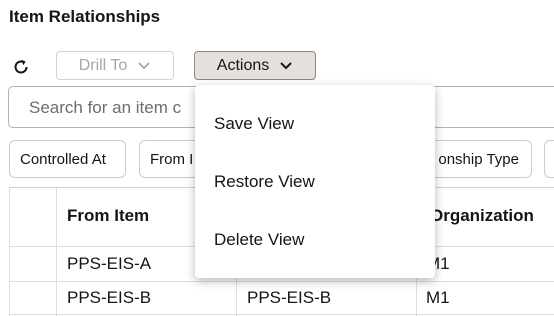  What do you see at coordinates (108, 216) in the screenshot?
I see `column-header-from-item: From Item` at bounding box center [108, 216].